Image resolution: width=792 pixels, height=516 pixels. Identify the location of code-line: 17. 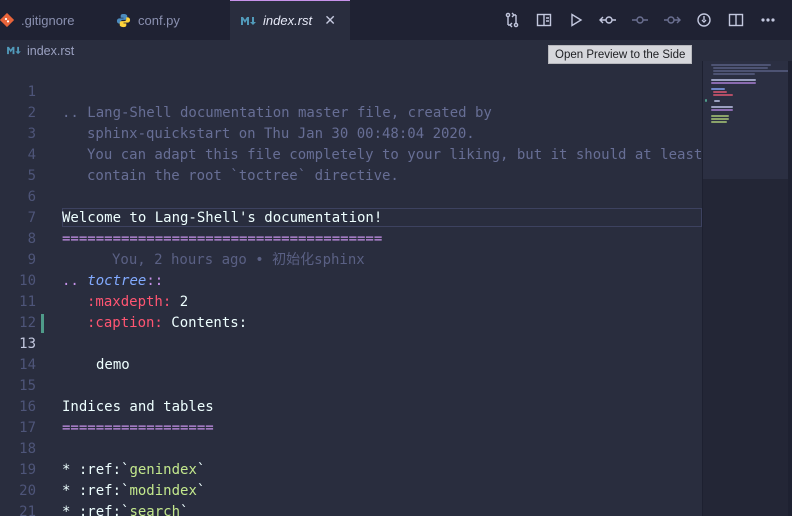
(351, 416).